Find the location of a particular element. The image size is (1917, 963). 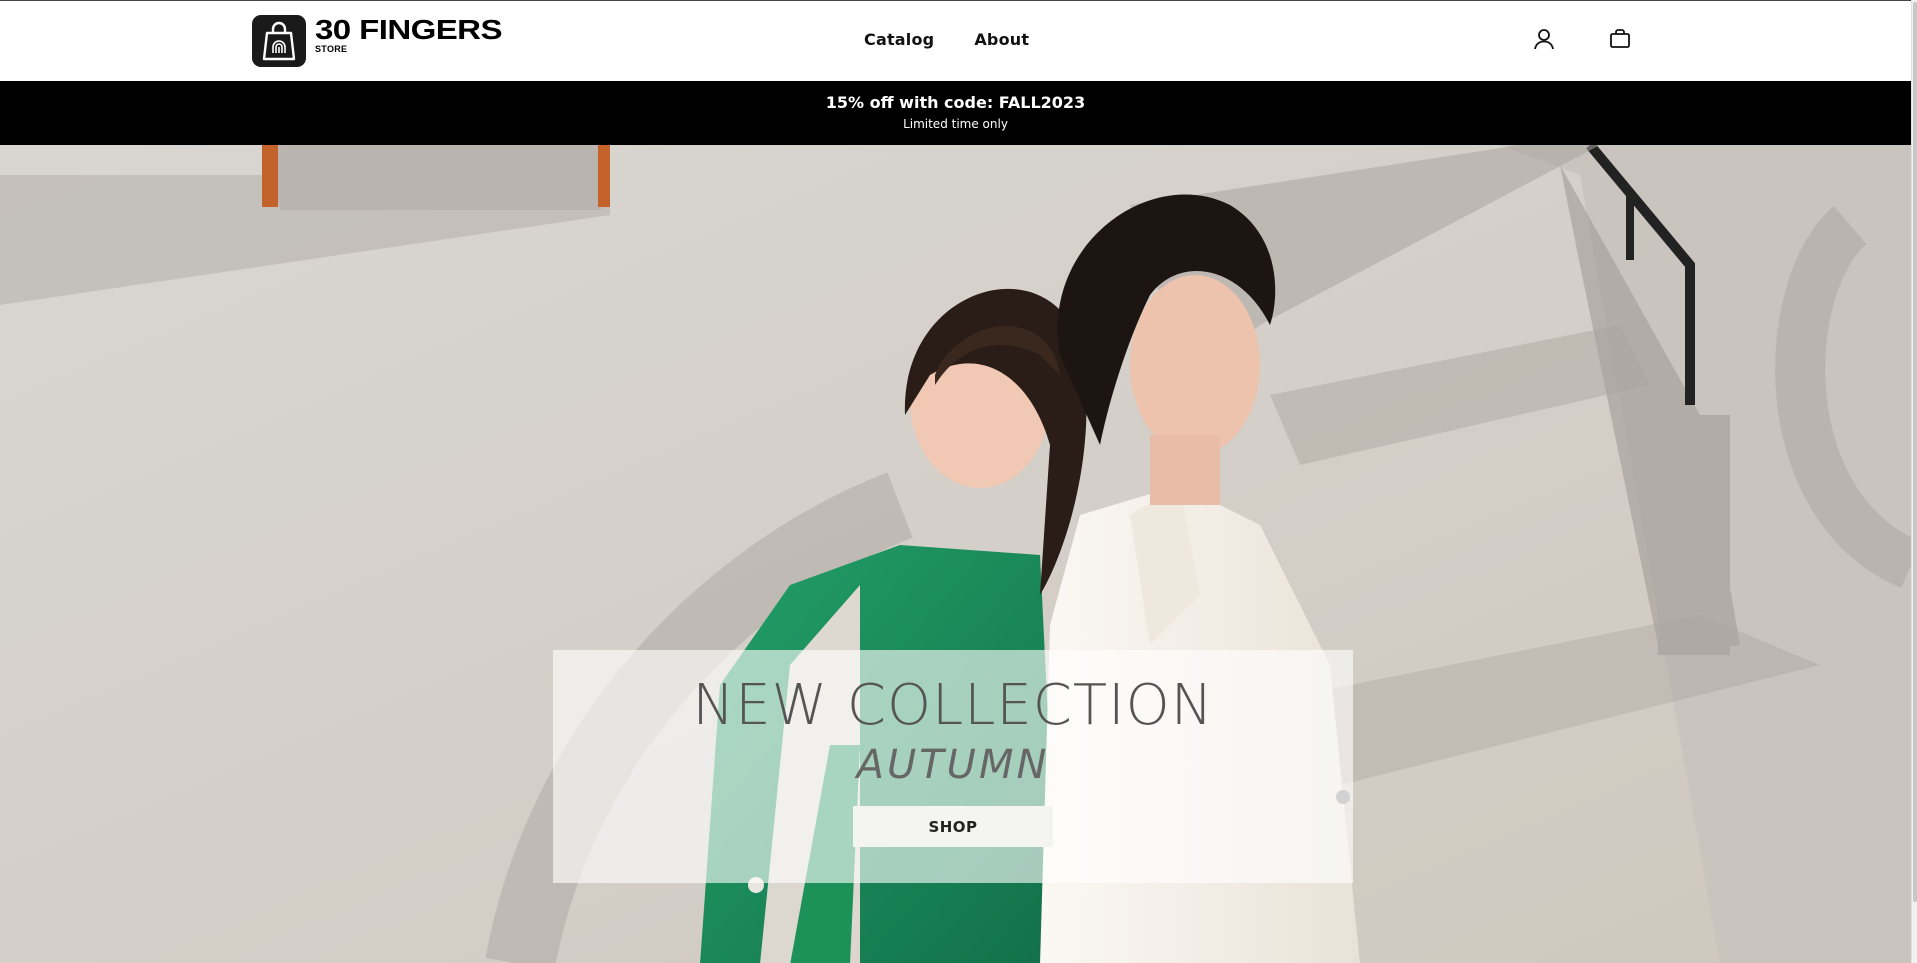

nav-catalog-link: Catalog is located at coordinates (899, 39).